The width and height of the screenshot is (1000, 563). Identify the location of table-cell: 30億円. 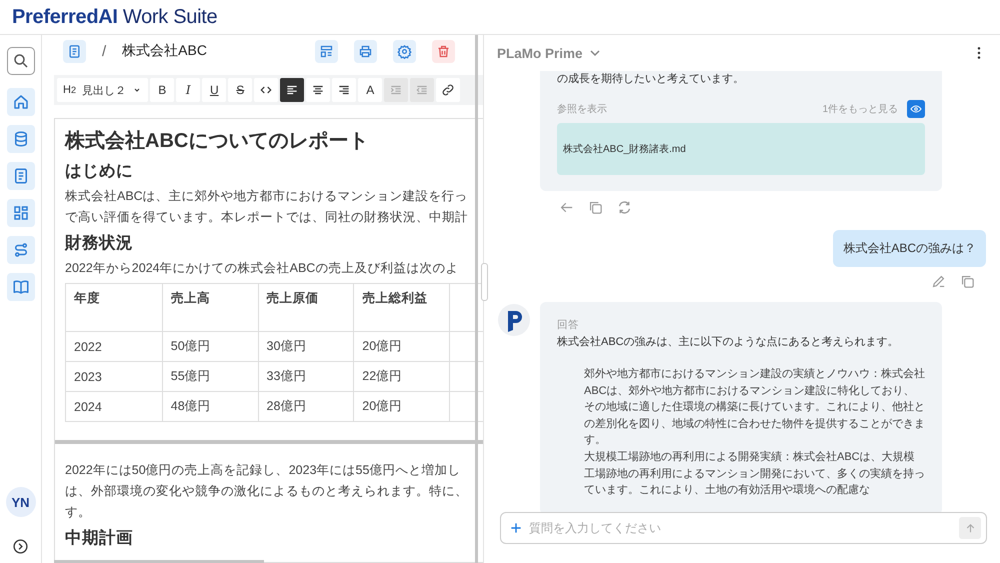
(306, 347).